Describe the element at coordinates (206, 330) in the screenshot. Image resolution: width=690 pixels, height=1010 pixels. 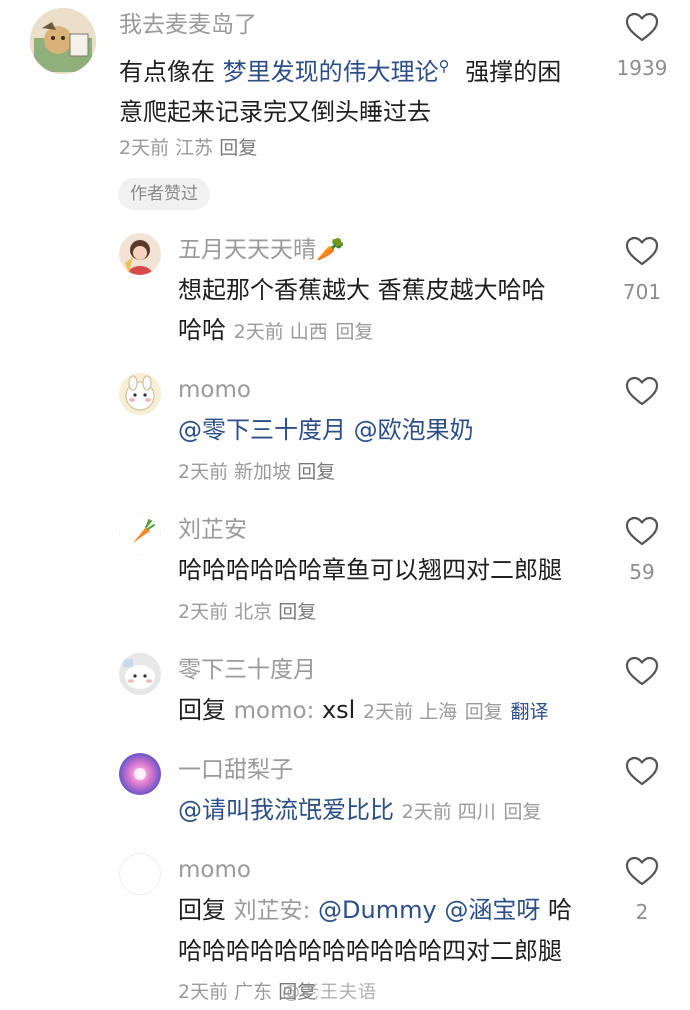
I see `comment-text-segment: 哈哈` at that location.